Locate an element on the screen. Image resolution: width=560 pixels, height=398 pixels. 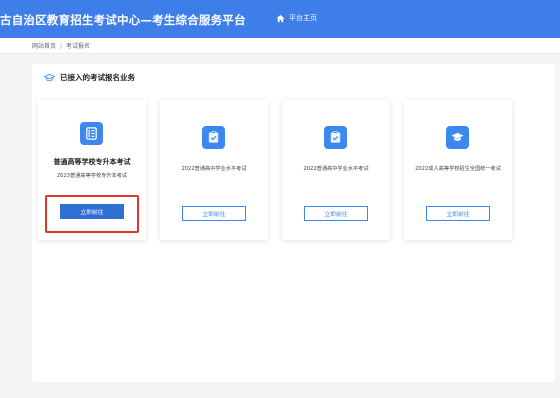
app-title: 古自治区教育招生考试中心—考生综合服务平台 is located at coordinates (123, 20).